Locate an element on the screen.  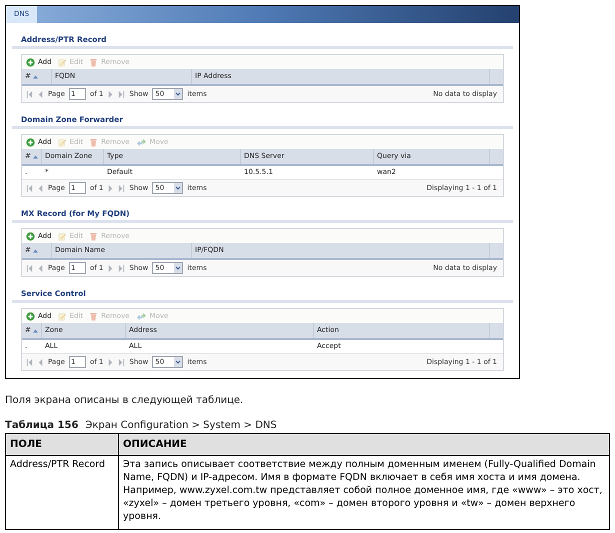
table-caption-number: Таблица 156 is located at coordinates (41, 426).